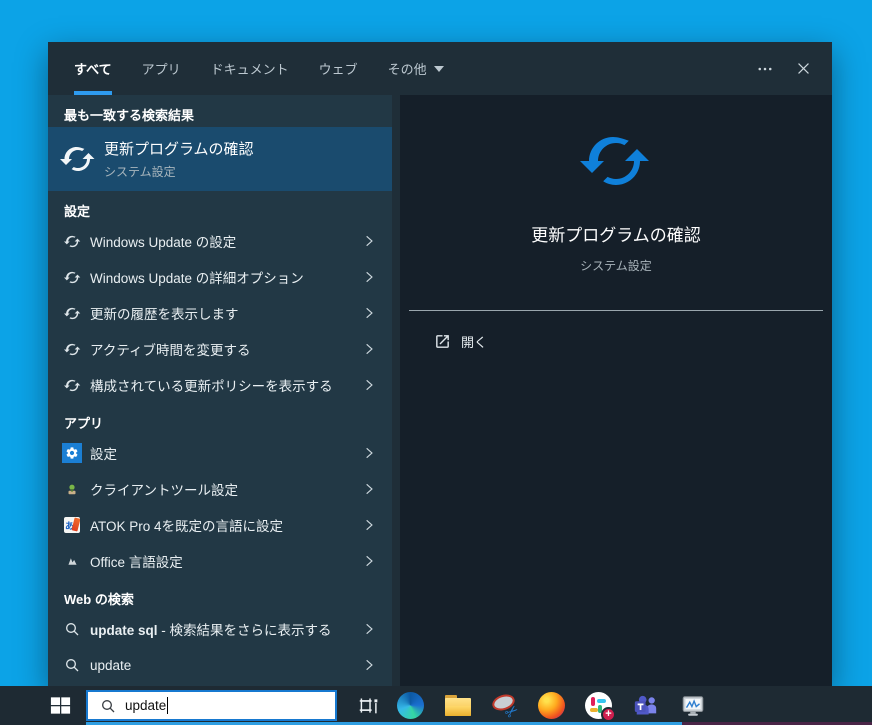  I want to click on tab-all: すべて, so click(93, 68).